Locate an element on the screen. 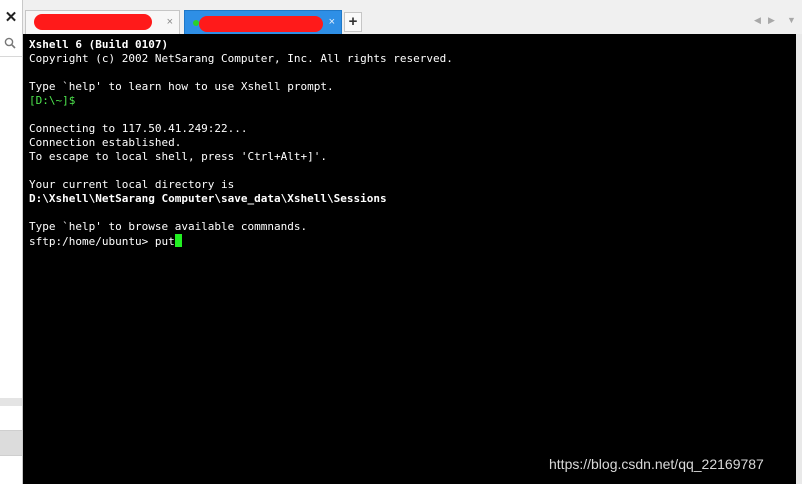  sidebar-panel-item is located at coordinates (11, 443).